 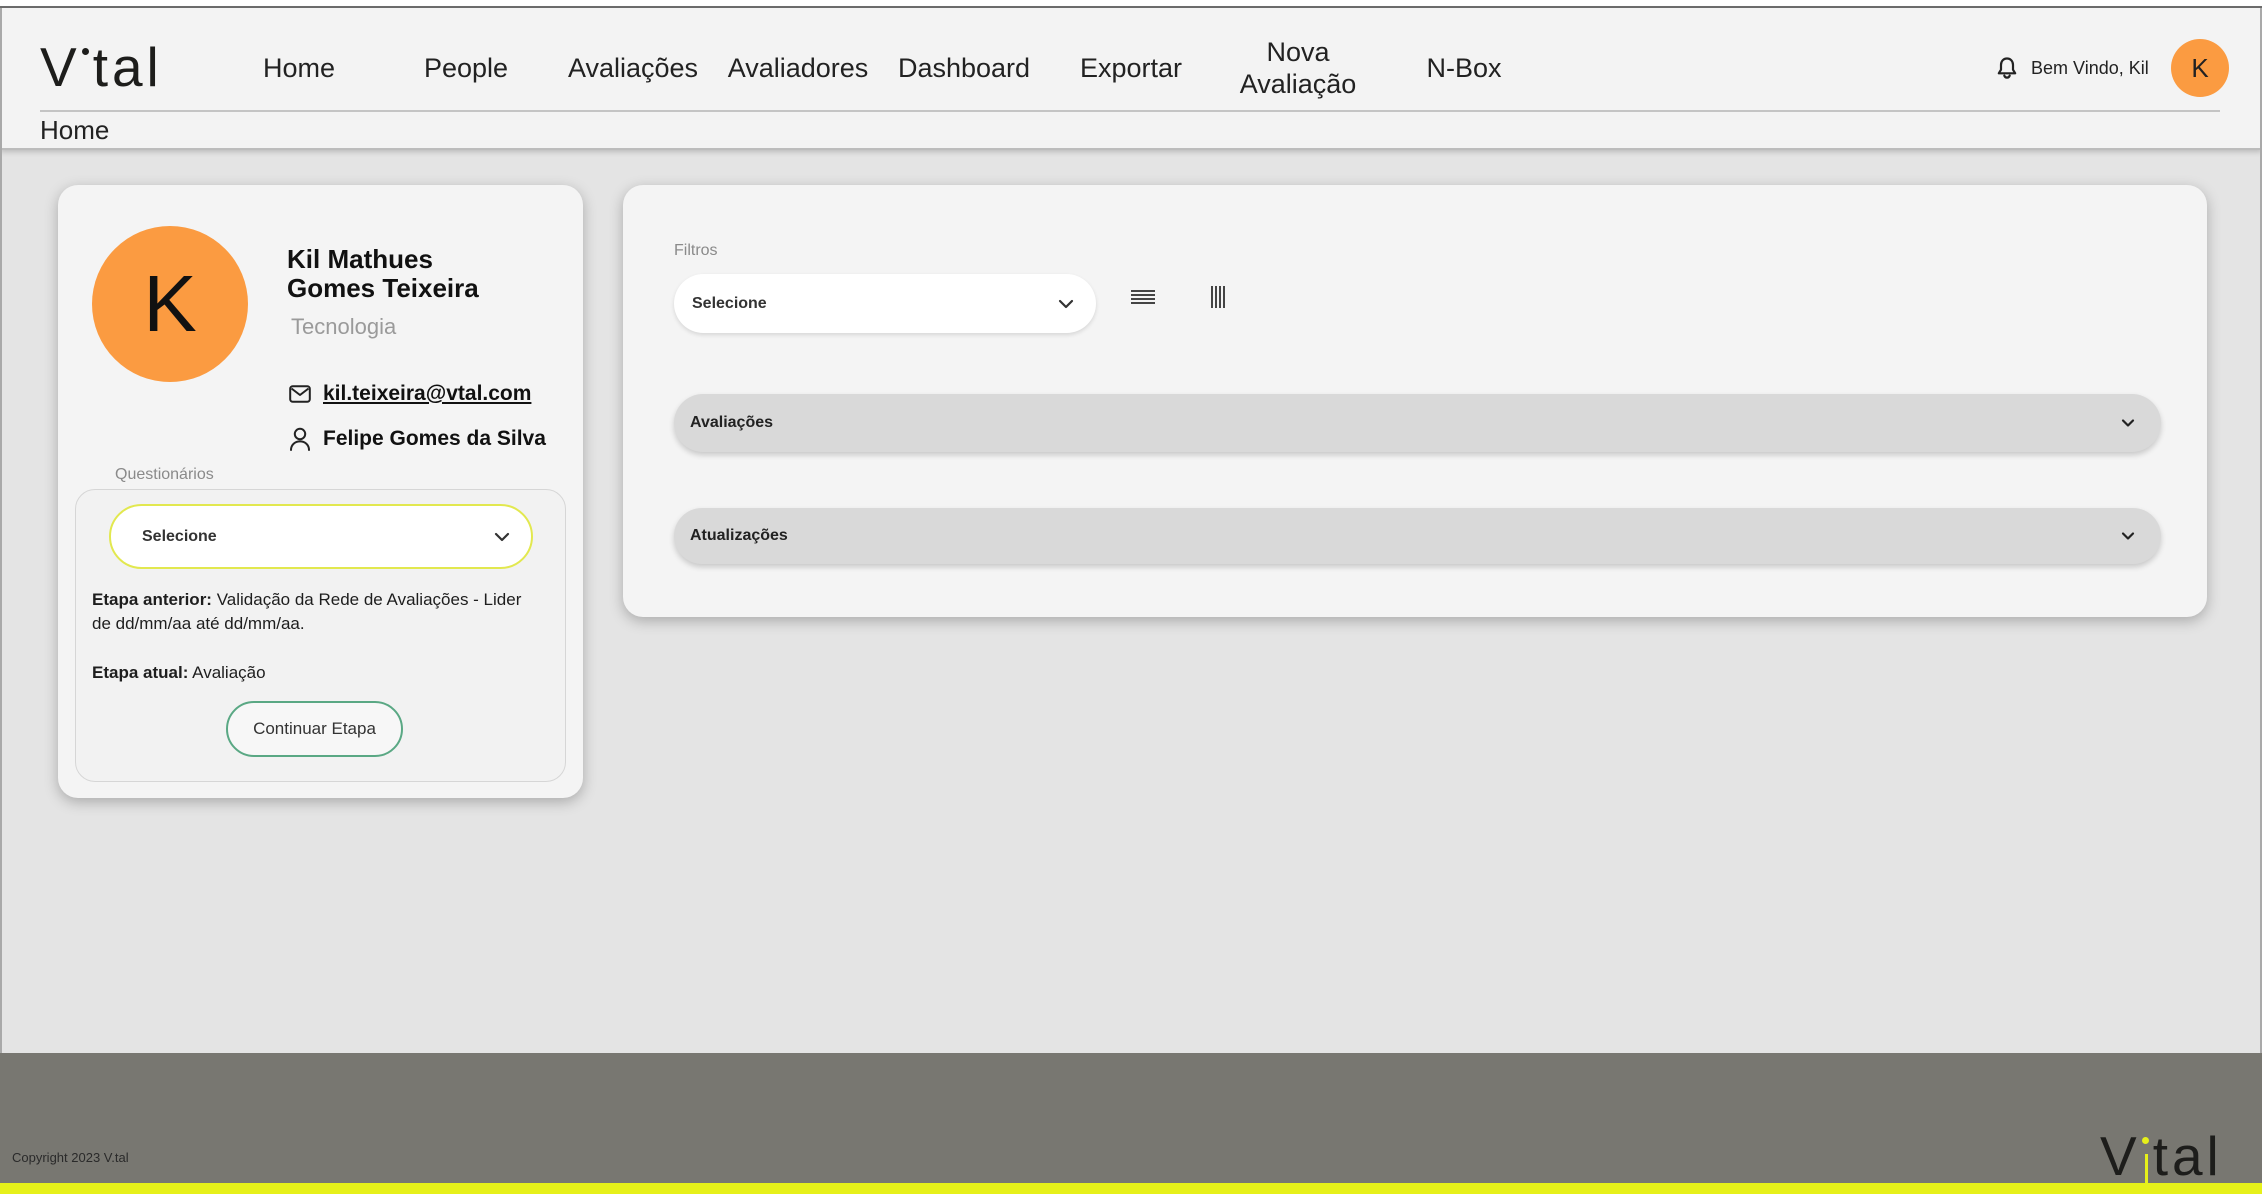 I want to click on nav-nova-avaliacao: Nova Avaliação, so click(x=1298, y=68).